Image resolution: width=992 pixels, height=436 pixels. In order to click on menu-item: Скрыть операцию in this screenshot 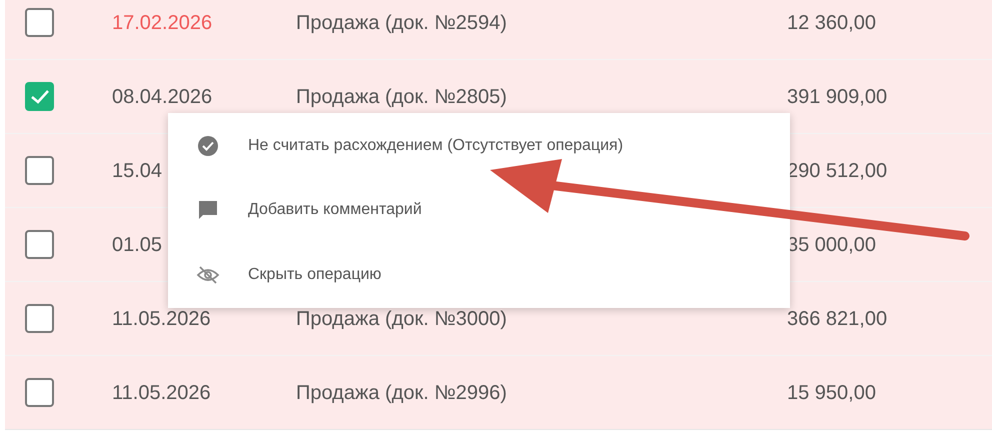, I will do `click(479, 274)`.